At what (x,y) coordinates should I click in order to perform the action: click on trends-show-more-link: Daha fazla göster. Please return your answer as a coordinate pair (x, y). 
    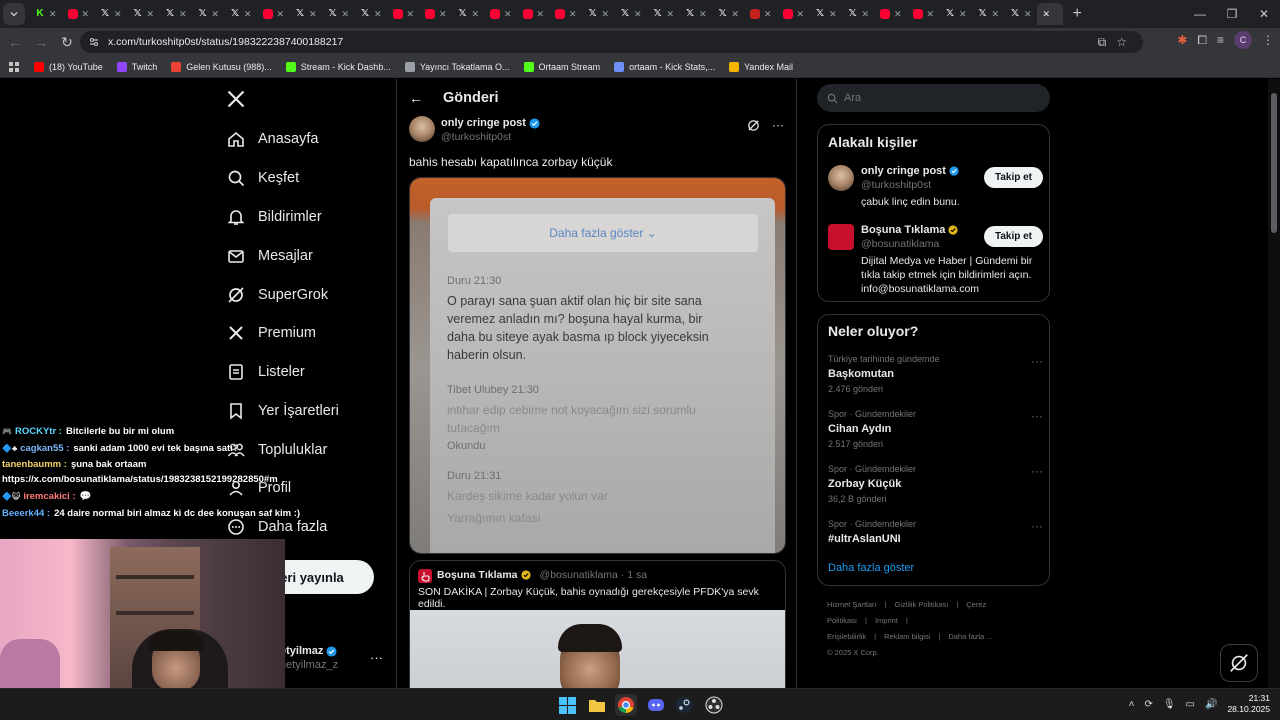
    Looking at the image, I should click on (871, 568).